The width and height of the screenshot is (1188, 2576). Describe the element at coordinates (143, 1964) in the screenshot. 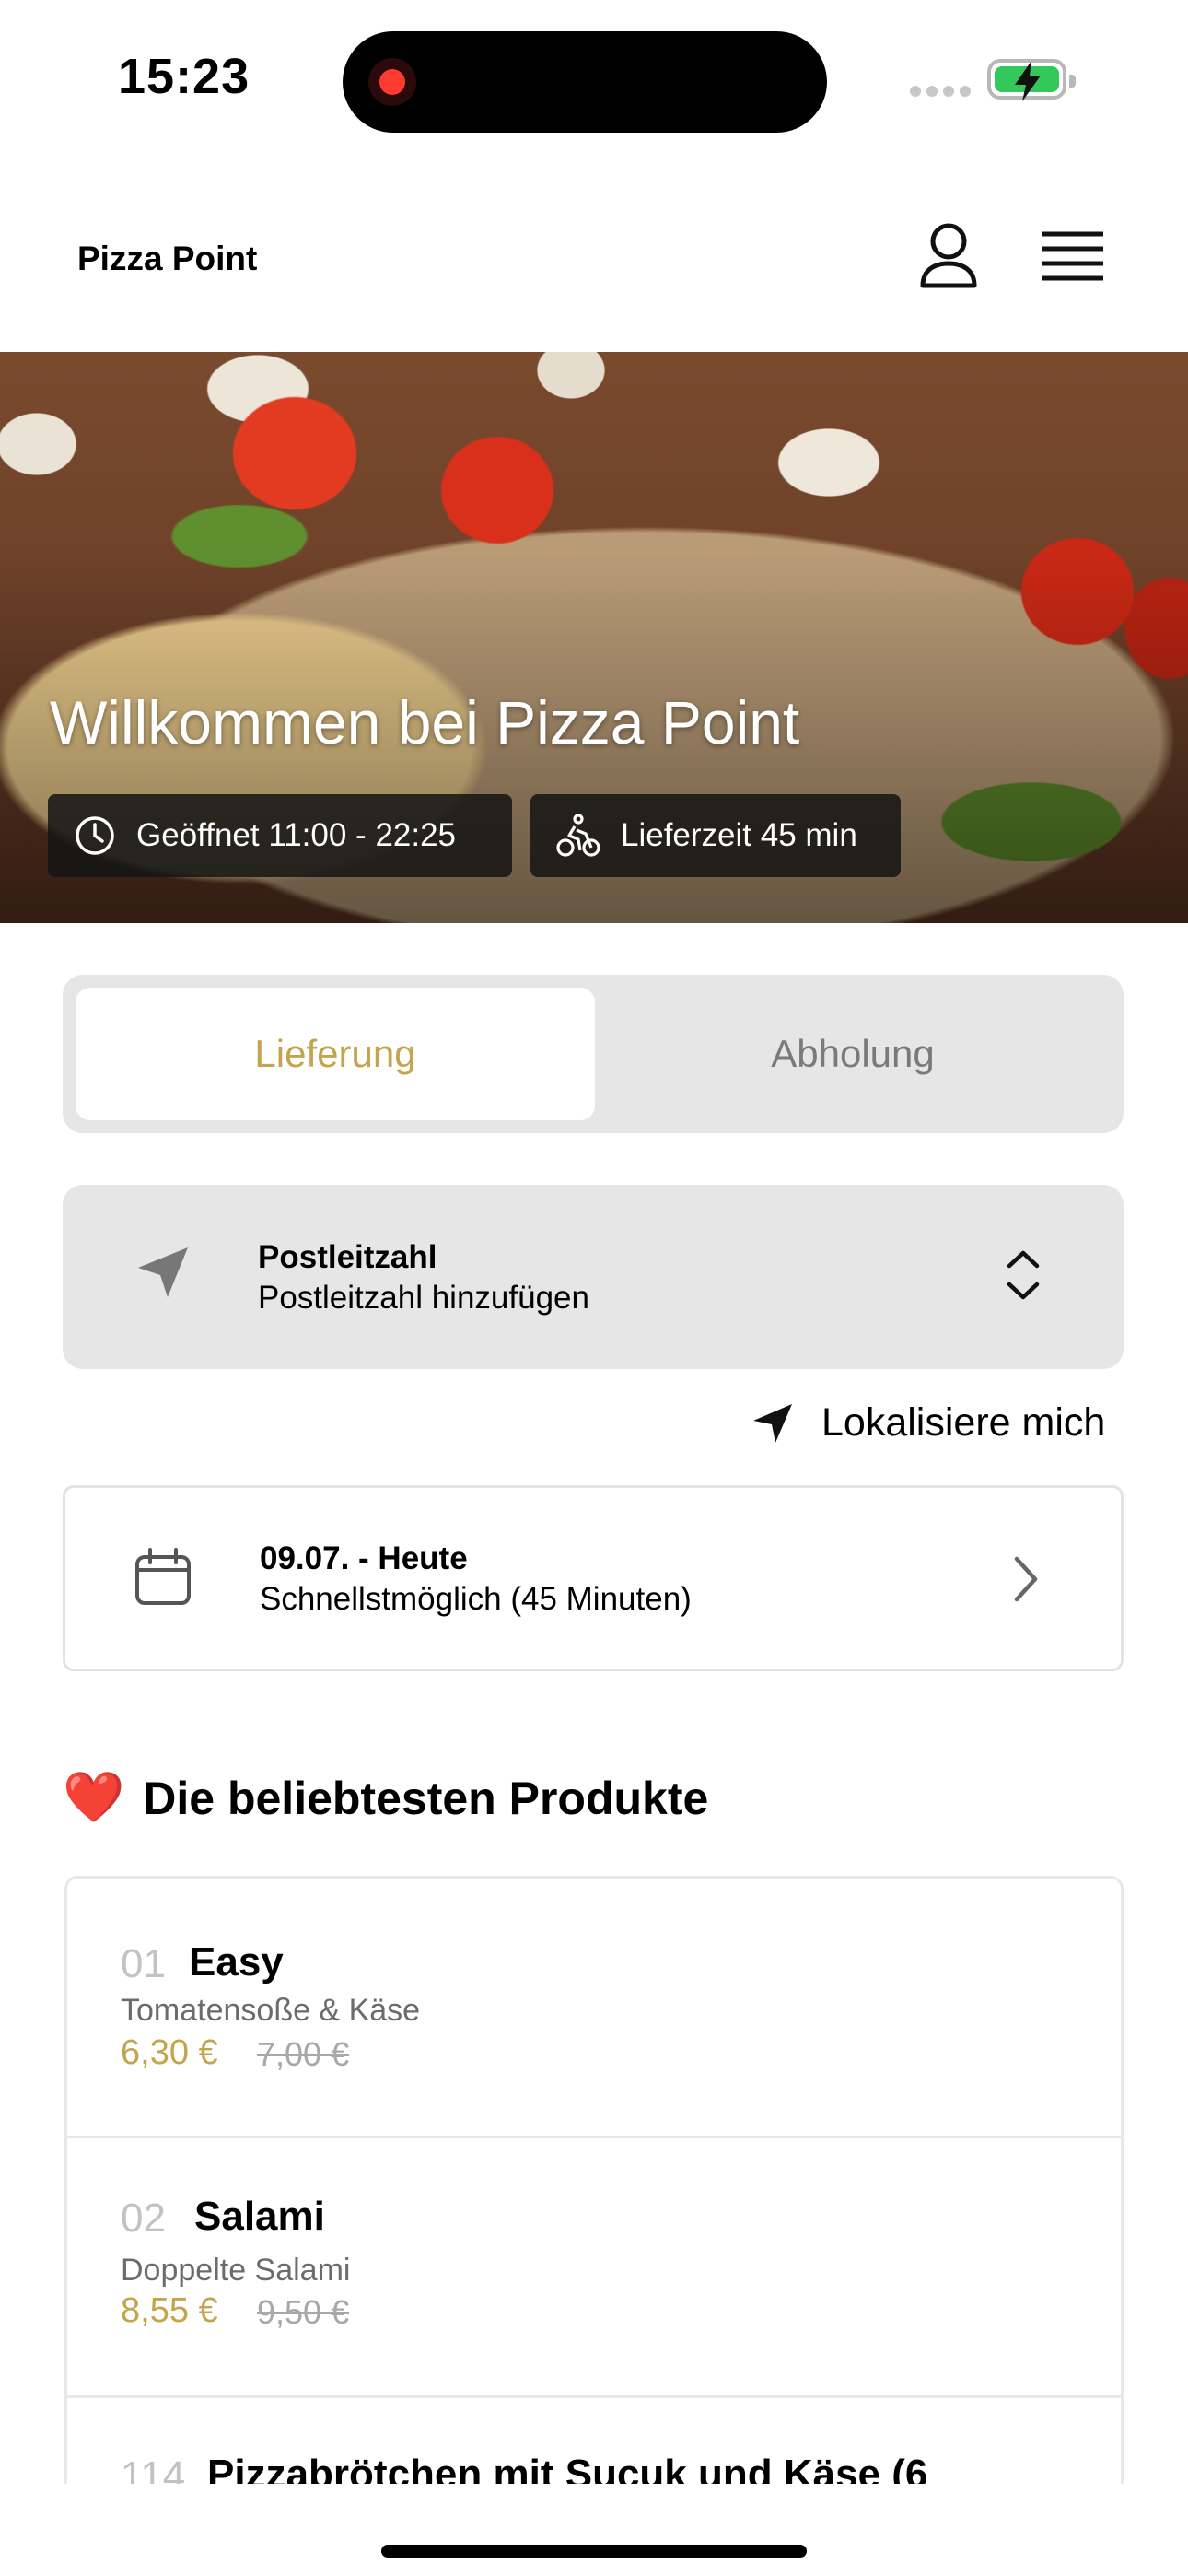

I see `product-number: 01` at that location.